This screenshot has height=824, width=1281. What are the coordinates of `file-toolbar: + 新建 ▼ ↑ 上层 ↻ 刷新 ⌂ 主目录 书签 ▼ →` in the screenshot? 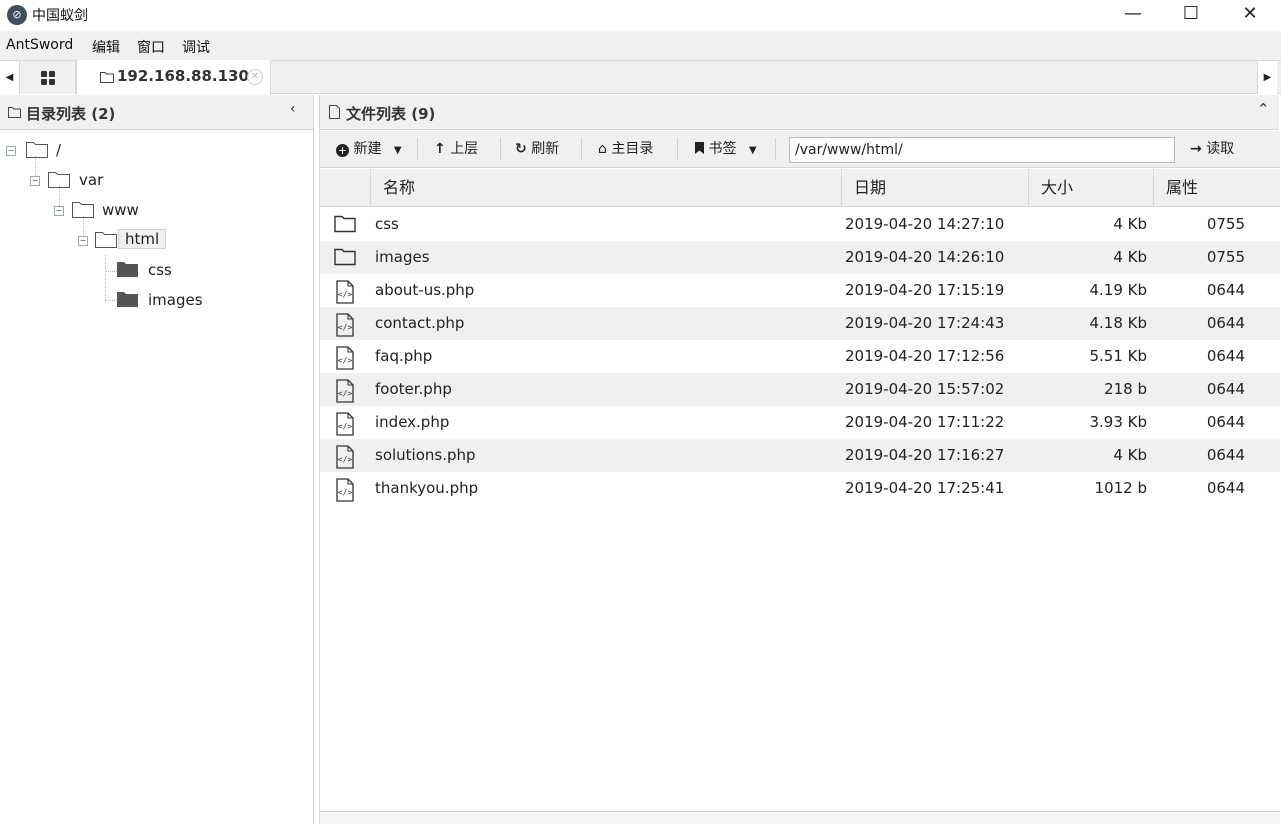 It's located at (800, 149).